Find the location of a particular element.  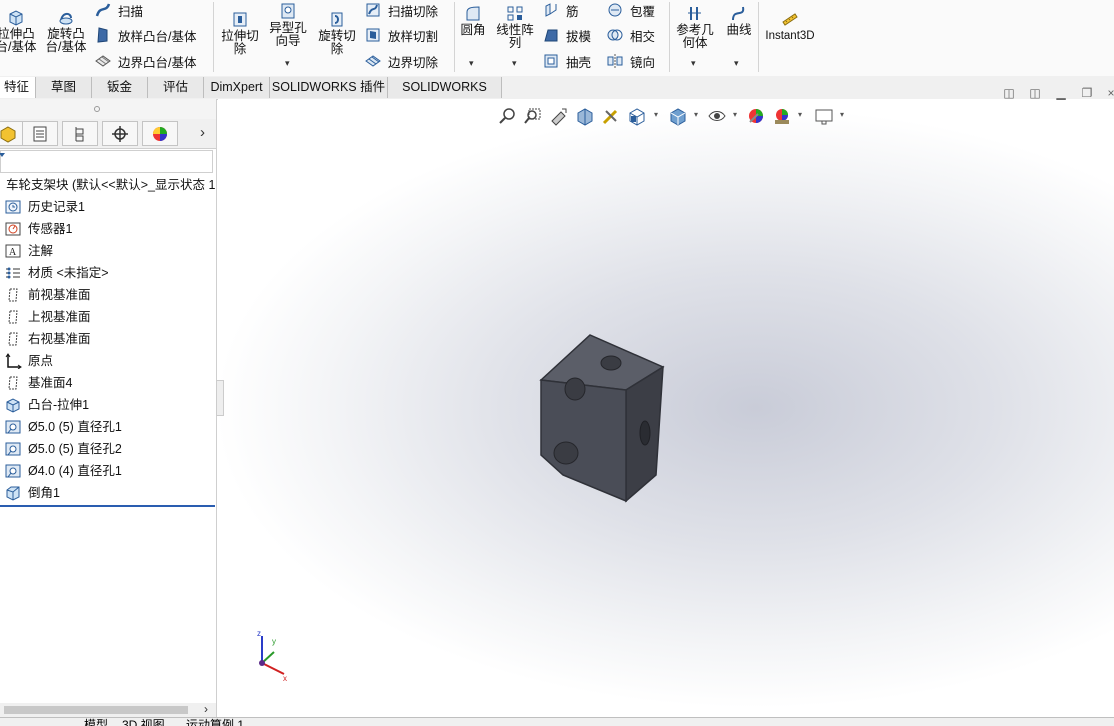

revolve-cut-icon is located at coordinates (337, 19).